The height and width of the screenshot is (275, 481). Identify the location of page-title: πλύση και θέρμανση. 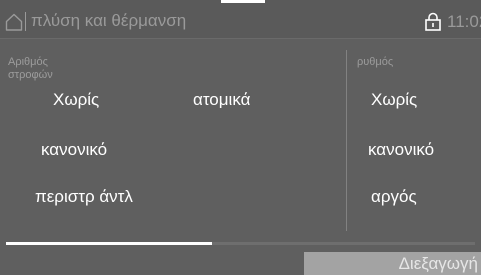
(109, 20).